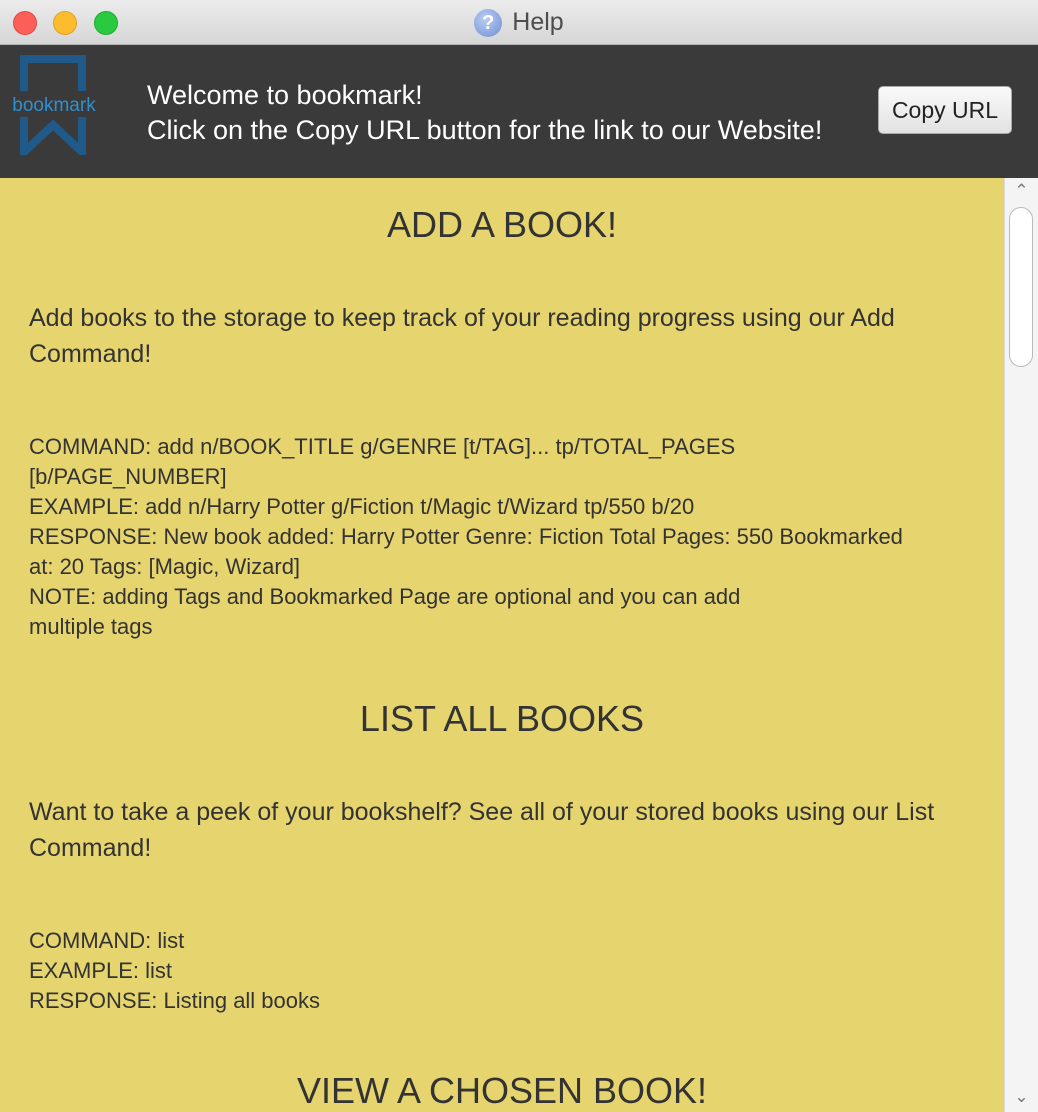 Image resolution: width=1038 pixels, height=1112 pixels. I want to click on chevron-down-icon: ⌄, so click(1021, 1097).